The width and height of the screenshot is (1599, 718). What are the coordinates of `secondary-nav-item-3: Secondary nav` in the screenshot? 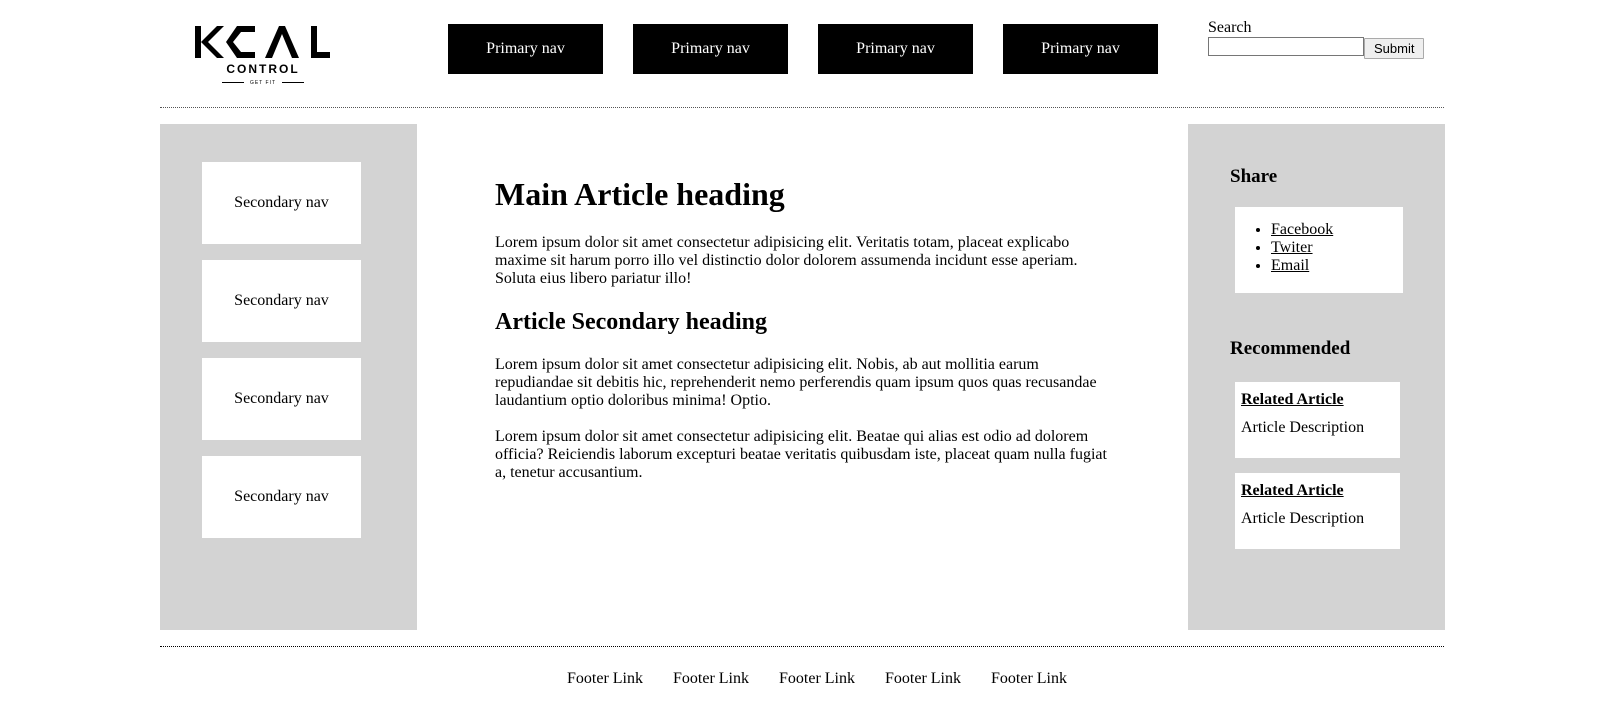 It's located at (281, 399).